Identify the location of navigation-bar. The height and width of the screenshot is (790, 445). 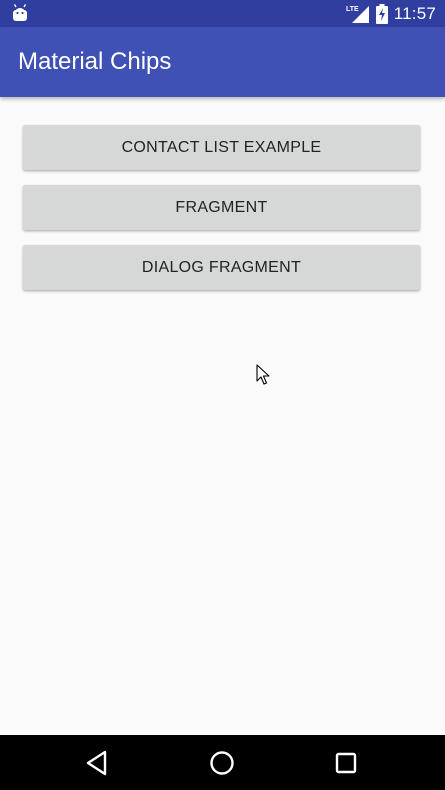
(222, 762).